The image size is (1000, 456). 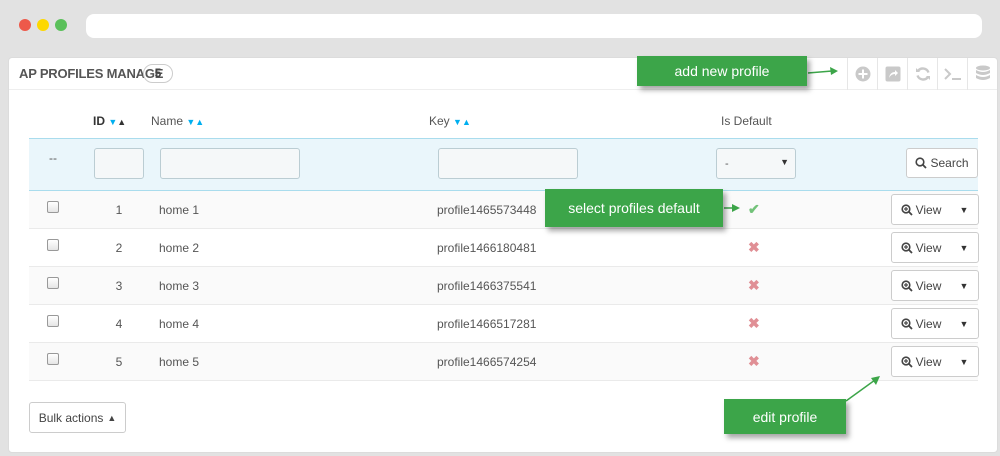 What do you see at coordinates (534, 26) in the screenshot?
I see `address-bar` at bounding box center [534, 26].